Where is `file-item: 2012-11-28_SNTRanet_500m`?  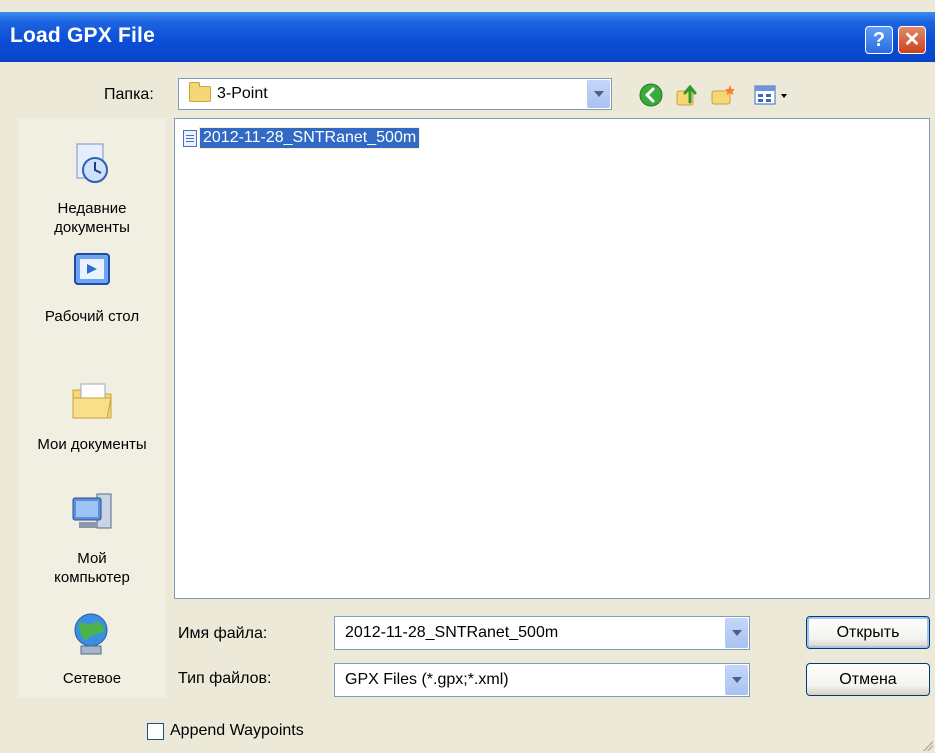 file-item: 2012-11-28_SNTRanet_500m is located at coordinates (302, 138).